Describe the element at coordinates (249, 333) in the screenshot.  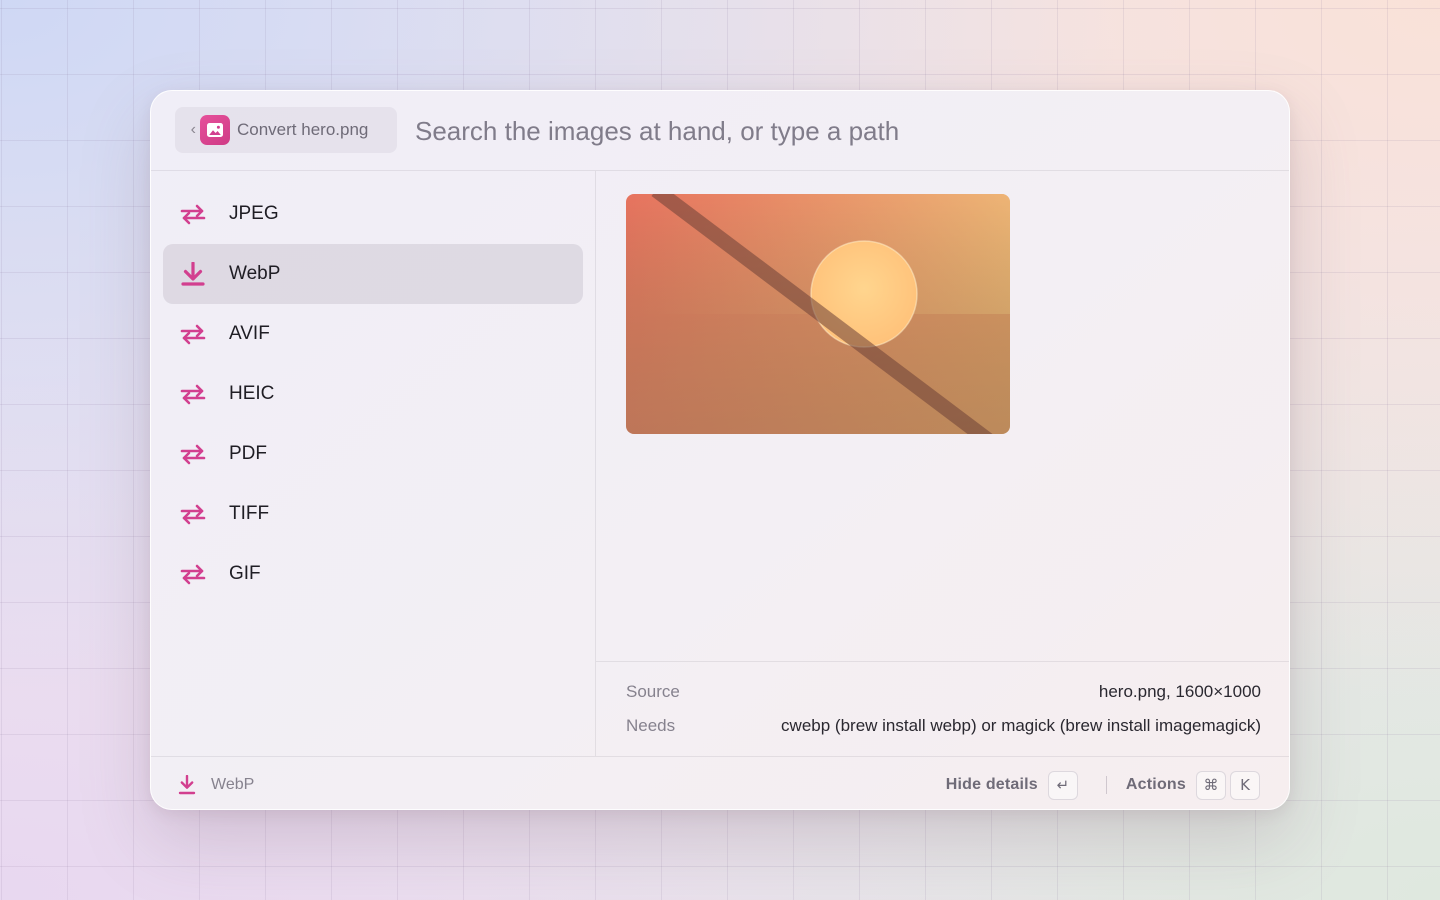
I see `format-label: AVIF` at that location.